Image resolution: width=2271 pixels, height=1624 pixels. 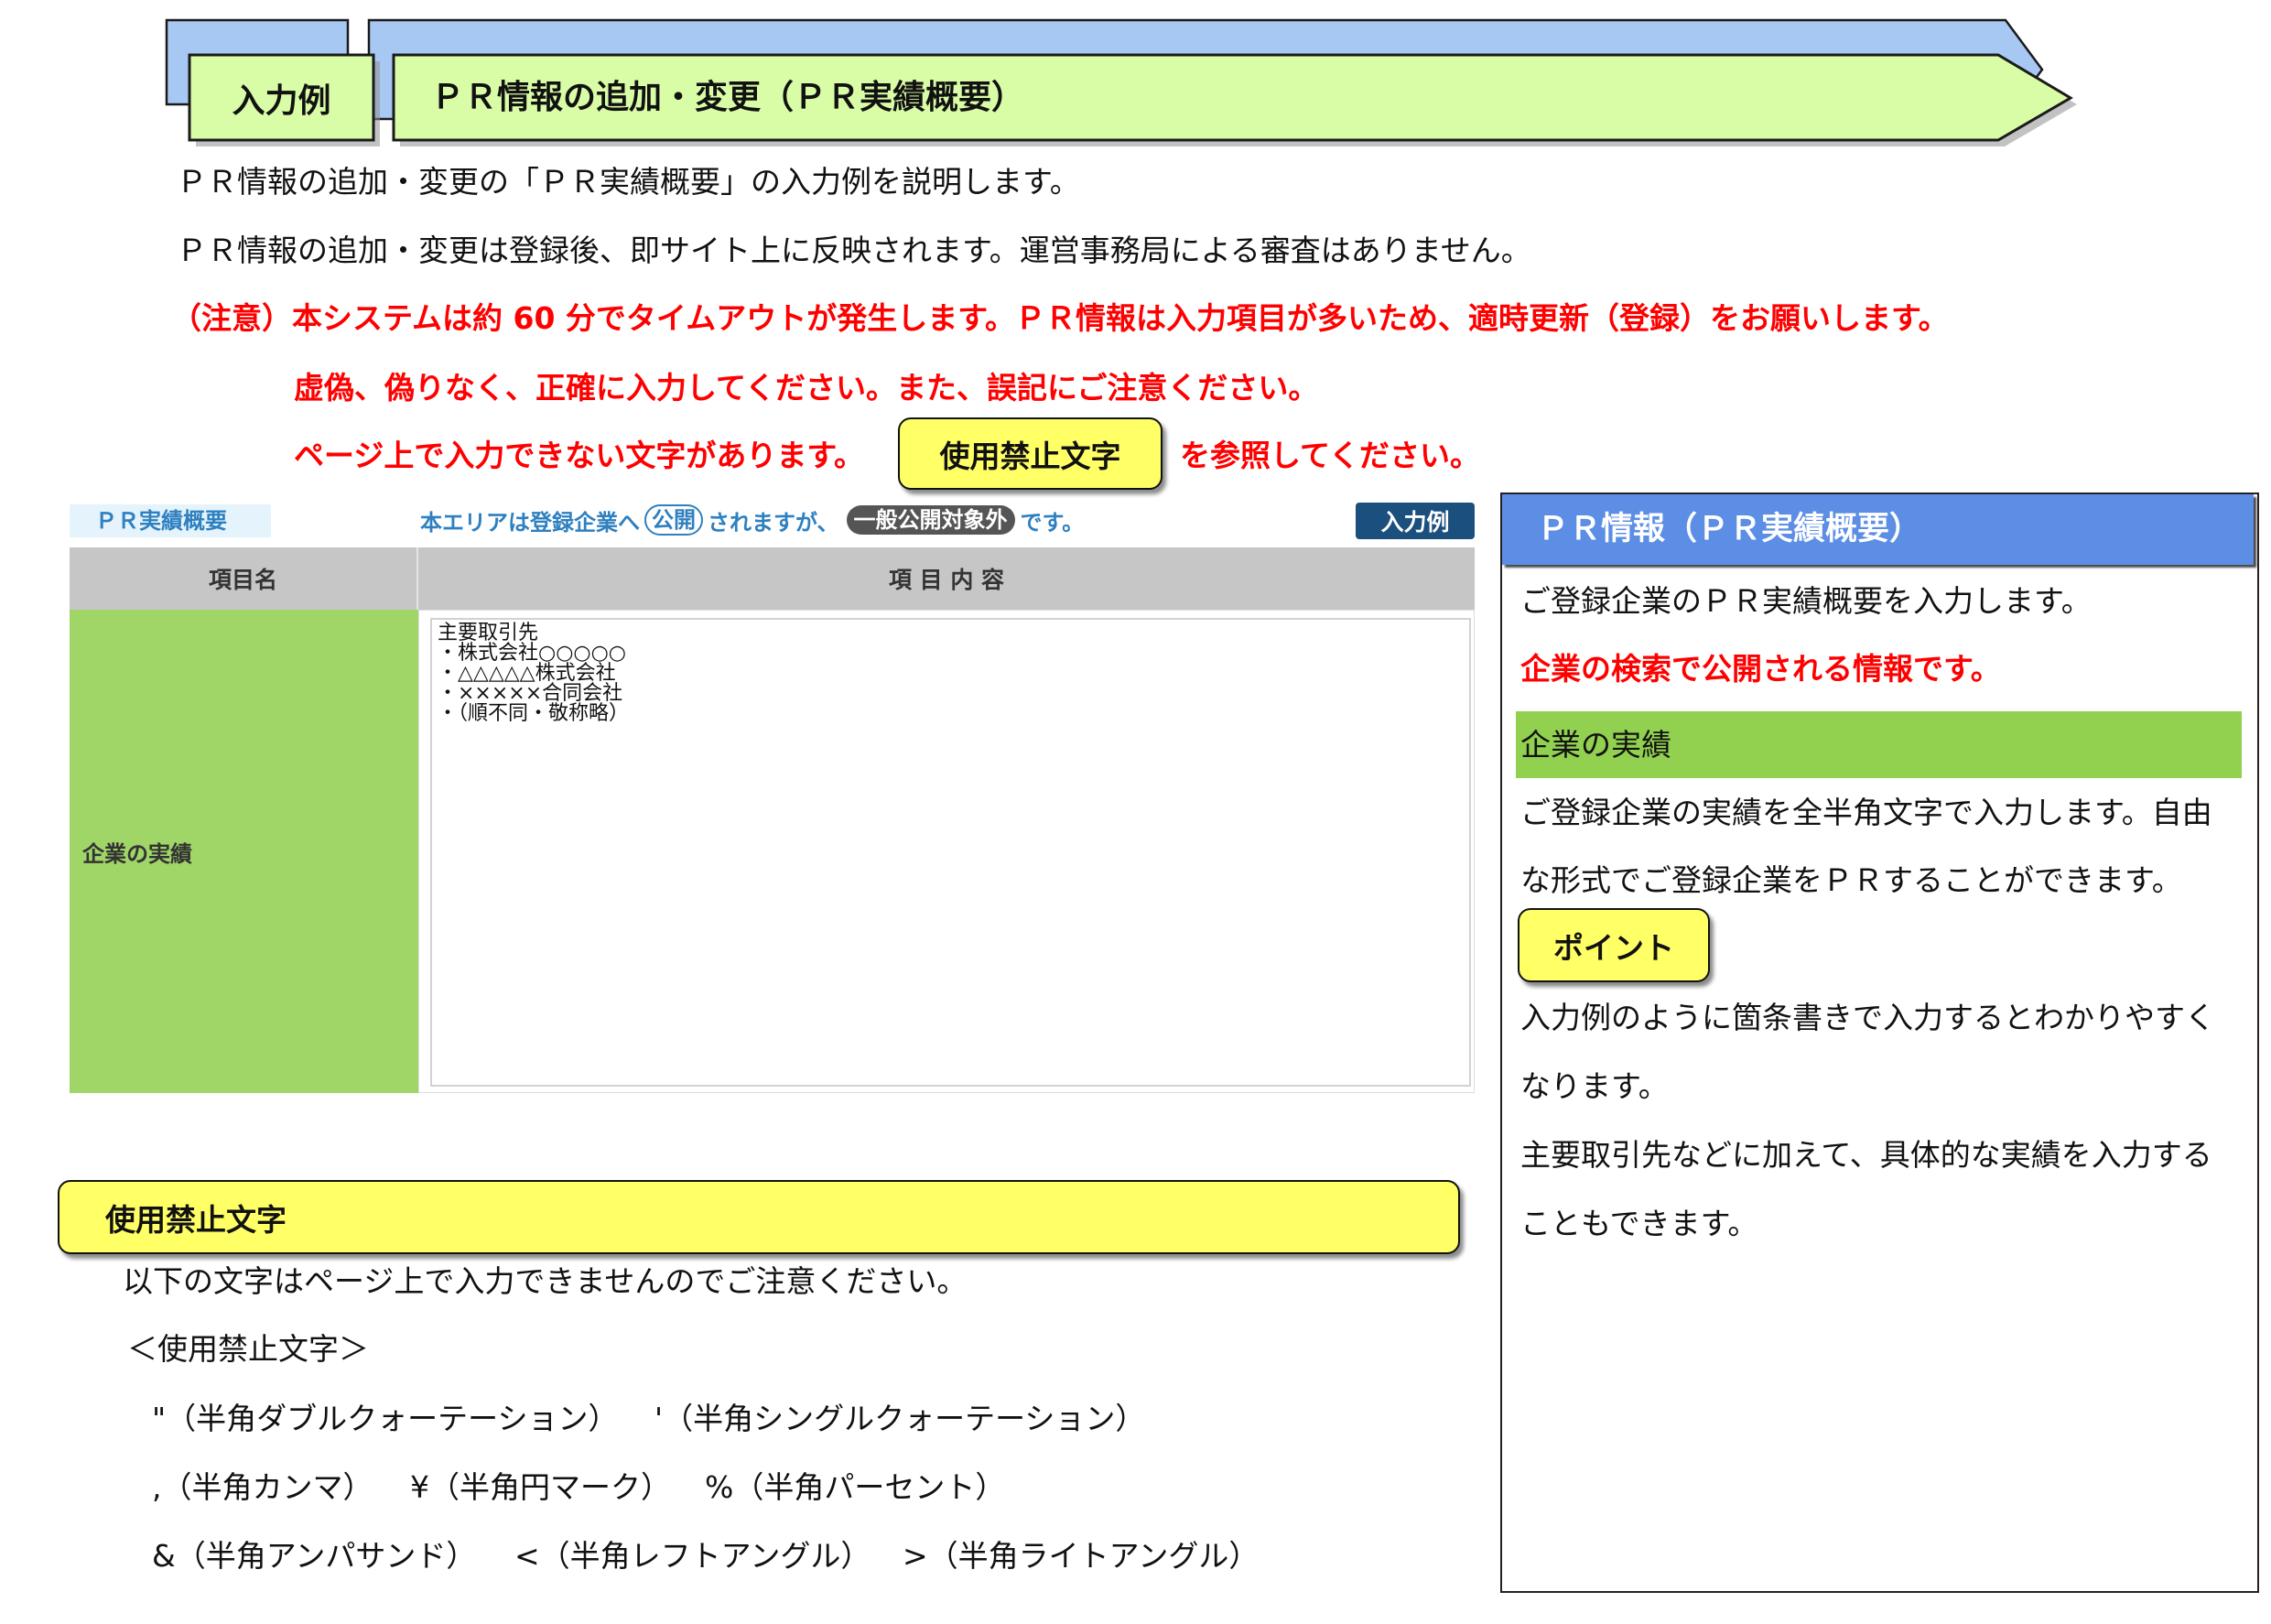 What do you see at coordinates (1866, 812) in the screenshot?
I see `help-panel-item-description-1: ご登録企業の実績を全半角文字で入力します。自由` at bounding box center [1866, 812].